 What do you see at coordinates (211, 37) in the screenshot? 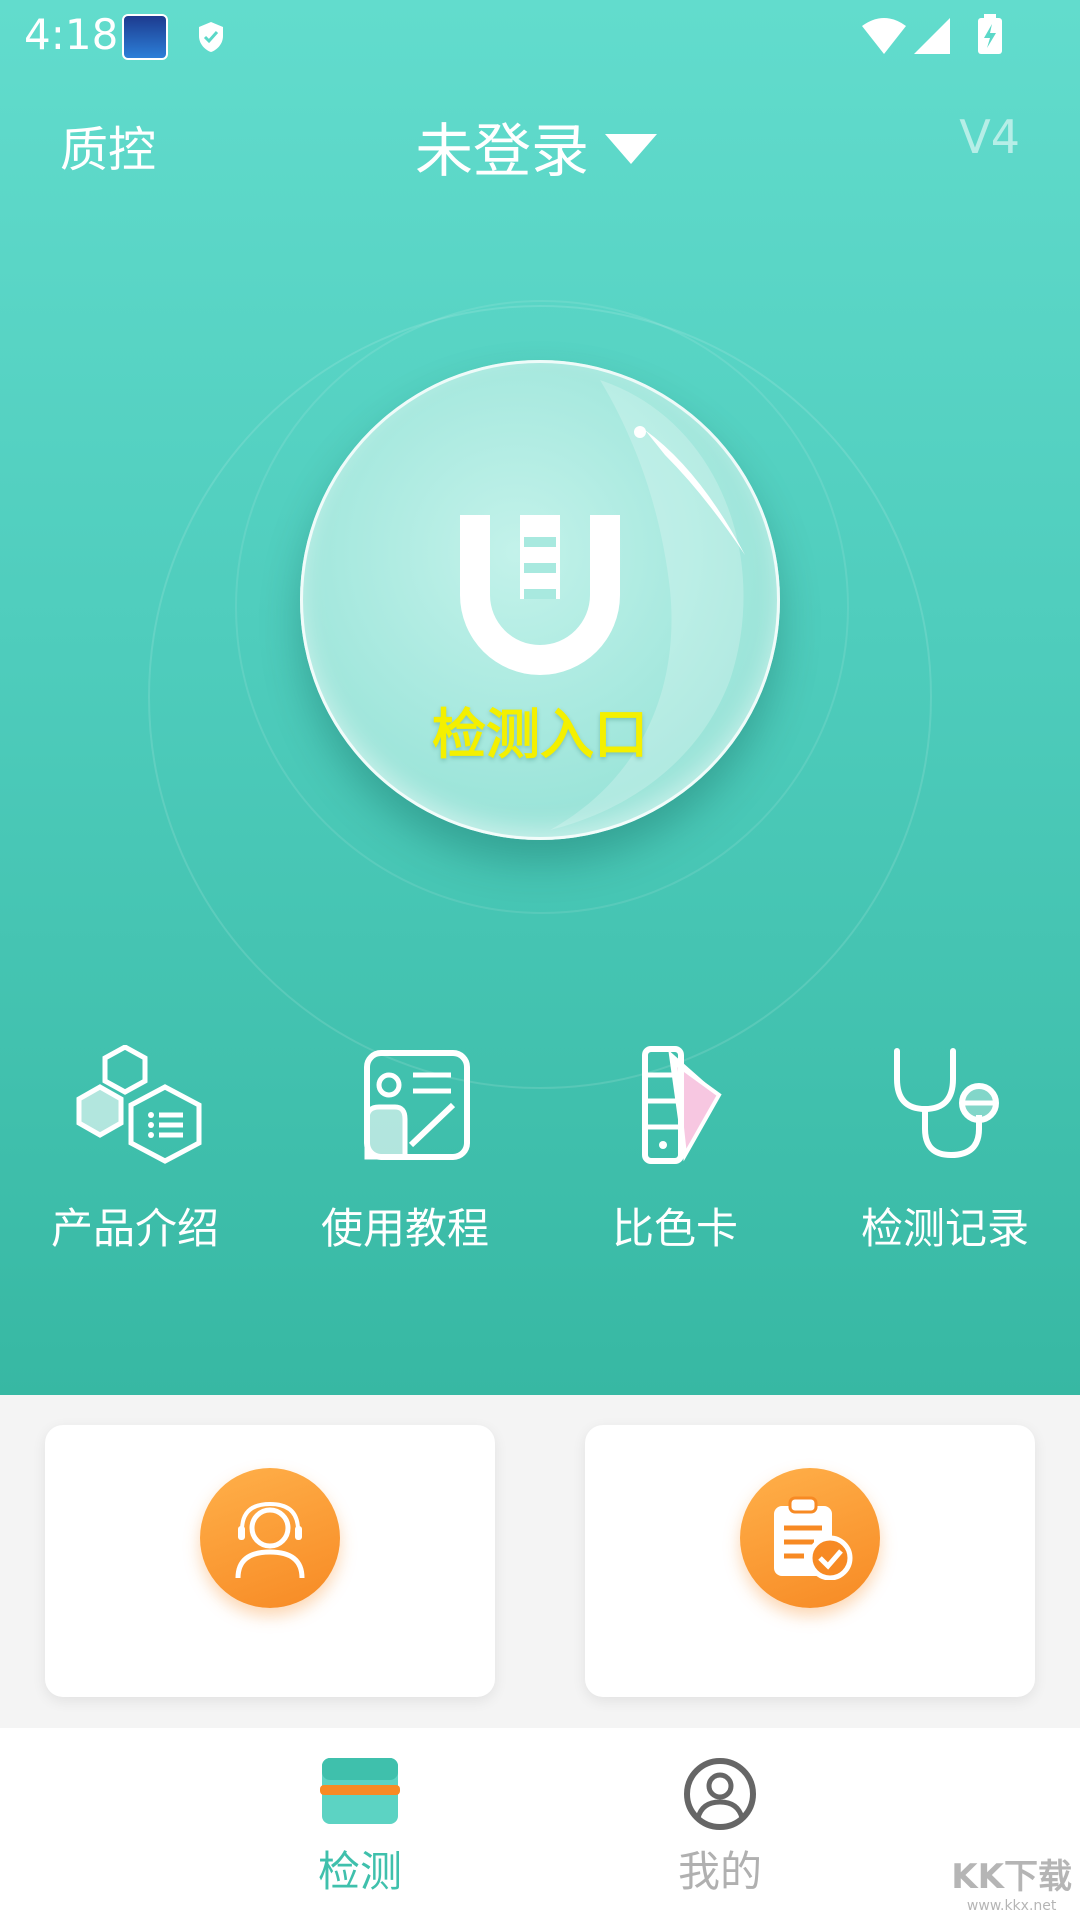
I see `shield-icon` at bounding box center [211, 37].